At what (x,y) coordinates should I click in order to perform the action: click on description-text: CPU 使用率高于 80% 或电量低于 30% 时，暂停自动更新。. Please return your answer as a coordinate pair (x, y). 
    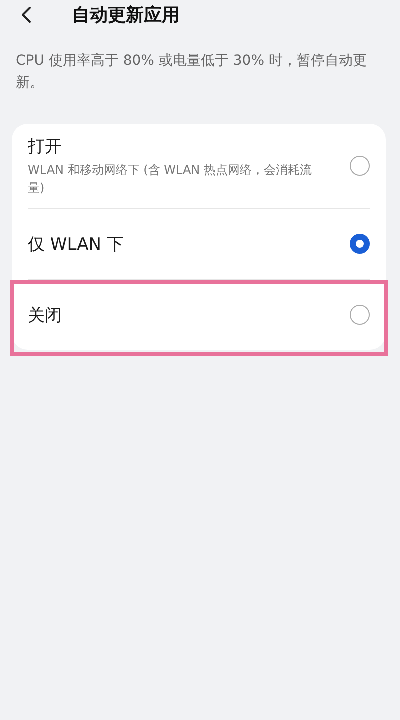
    Looking at the image, I should click on (192, 72).